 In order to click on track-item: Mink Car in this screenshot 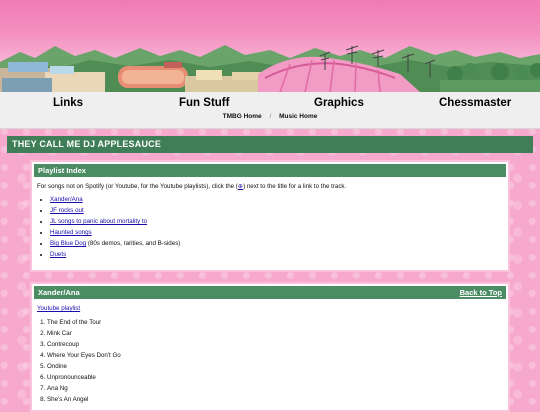, I will do `click(275, 333)`.